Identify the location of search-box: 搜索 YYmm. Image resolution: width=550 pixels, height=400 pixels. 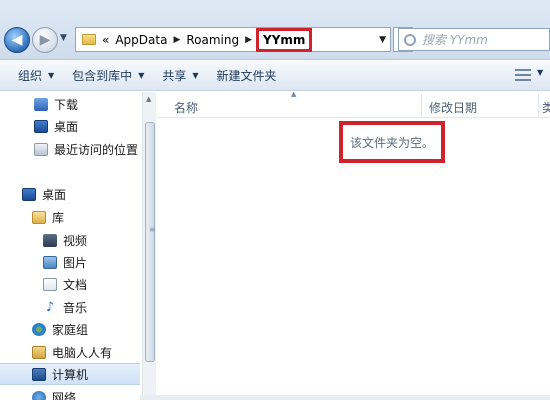
(474, 39).